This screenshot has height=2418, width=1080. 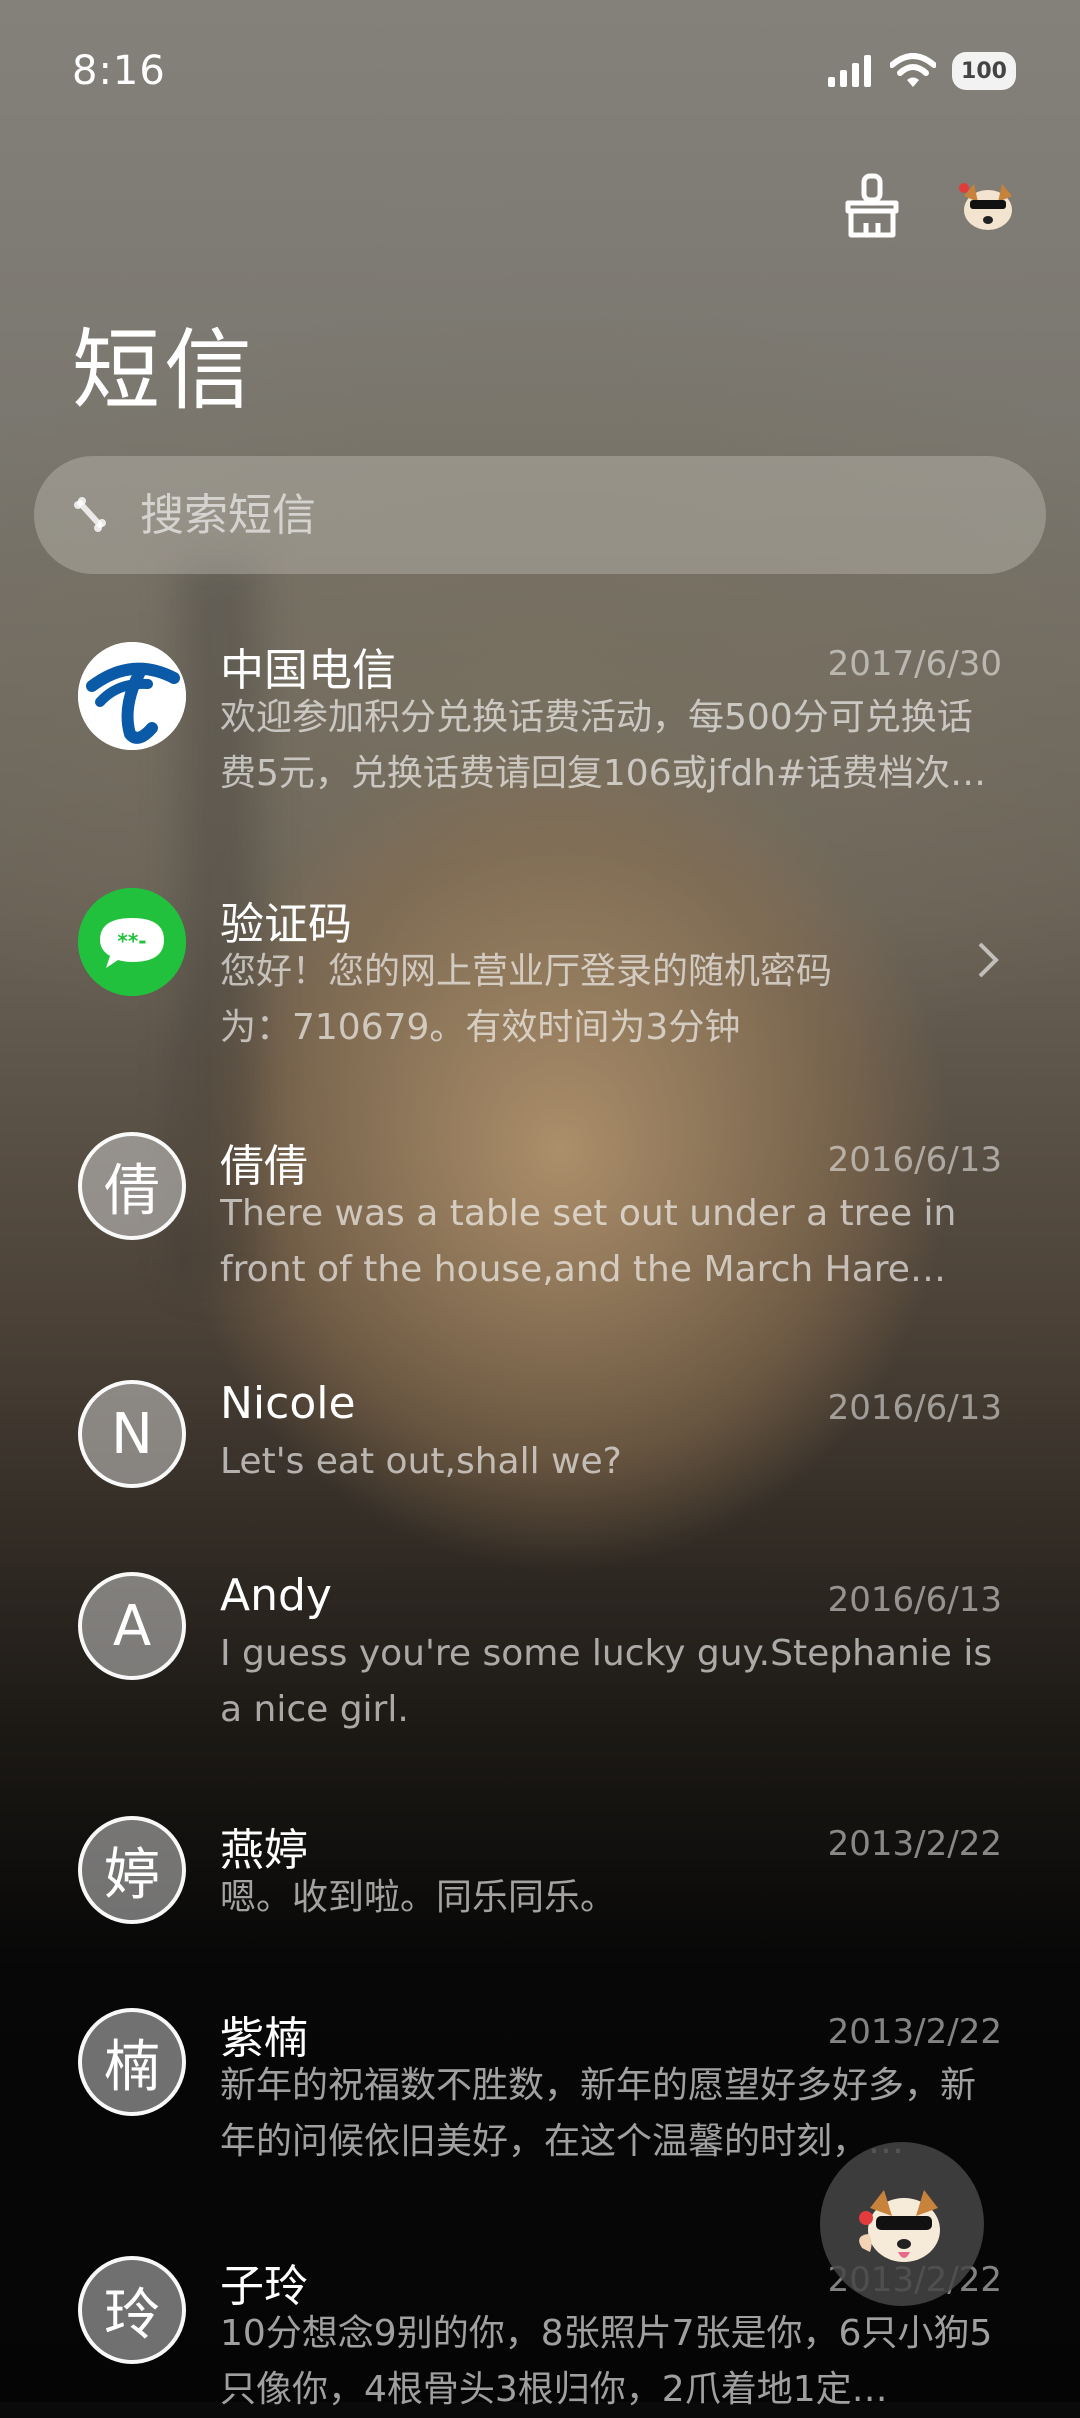 I want to click on conversation-name: 中国电信, so click(x=308, y=670).